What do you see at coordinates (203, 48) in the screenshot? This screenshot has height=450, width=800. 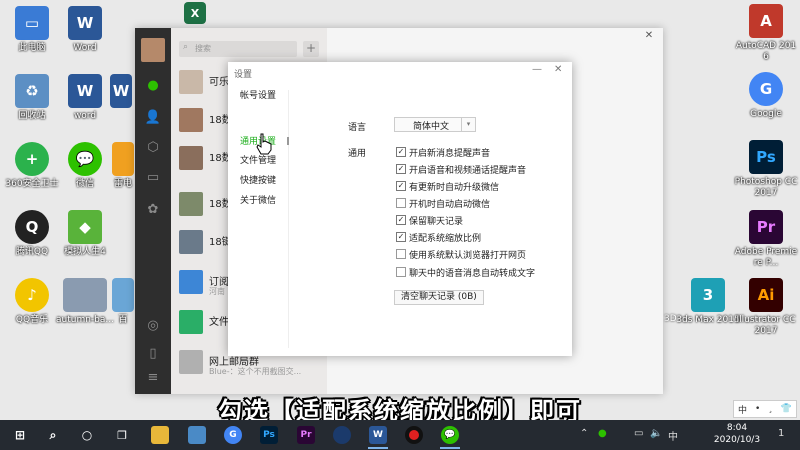 I see `search-placeholder: 搜索` at bounding box center [203, 48].